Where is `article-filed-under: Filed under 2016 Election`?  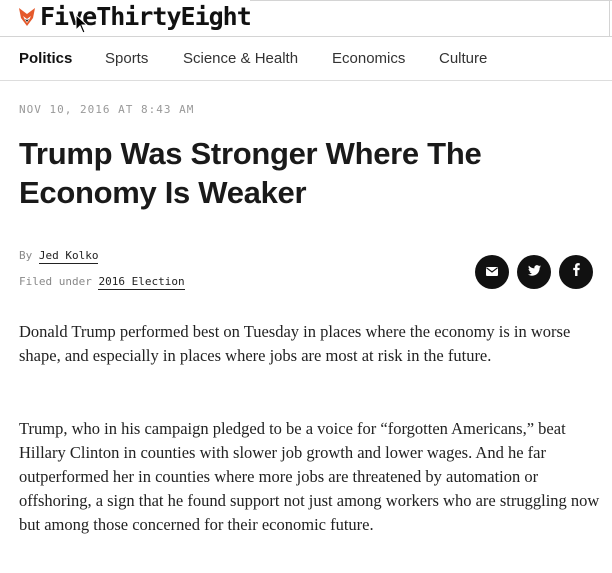 article-filed-under: Filed under 2016 Election is located at coordinates (102, 282).